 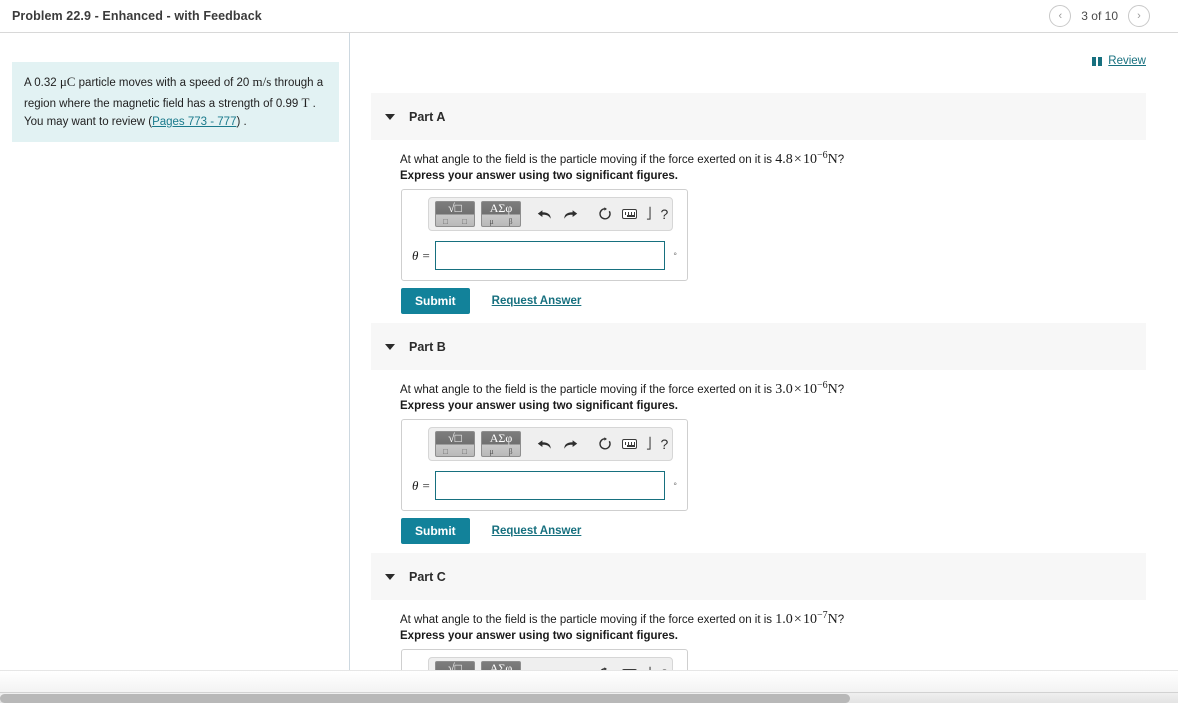 What do you see at coordinates (784, 389) in the screenshot?
I see `force-mantissa-b: 3.0` at bounding box center [784, 389].